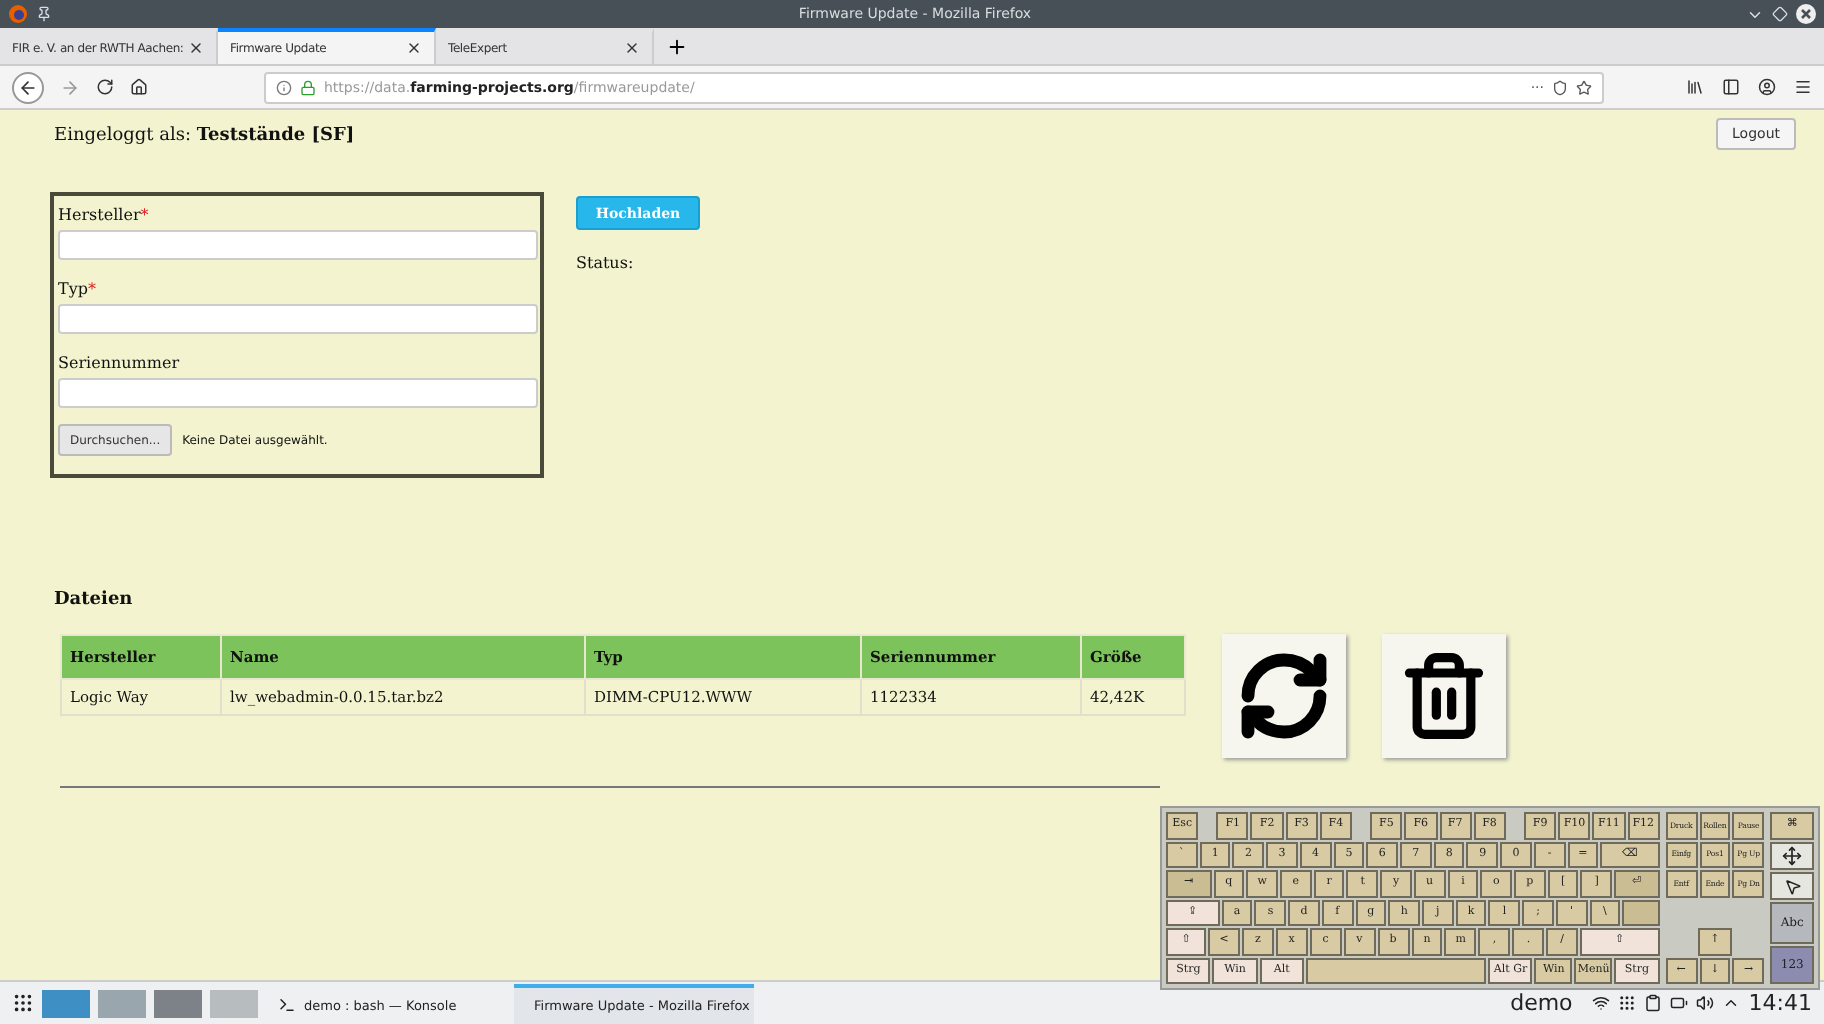  Describe the element at coordinates (18, 14) in the screenshot. I see `browser-logo-icon` at that location.